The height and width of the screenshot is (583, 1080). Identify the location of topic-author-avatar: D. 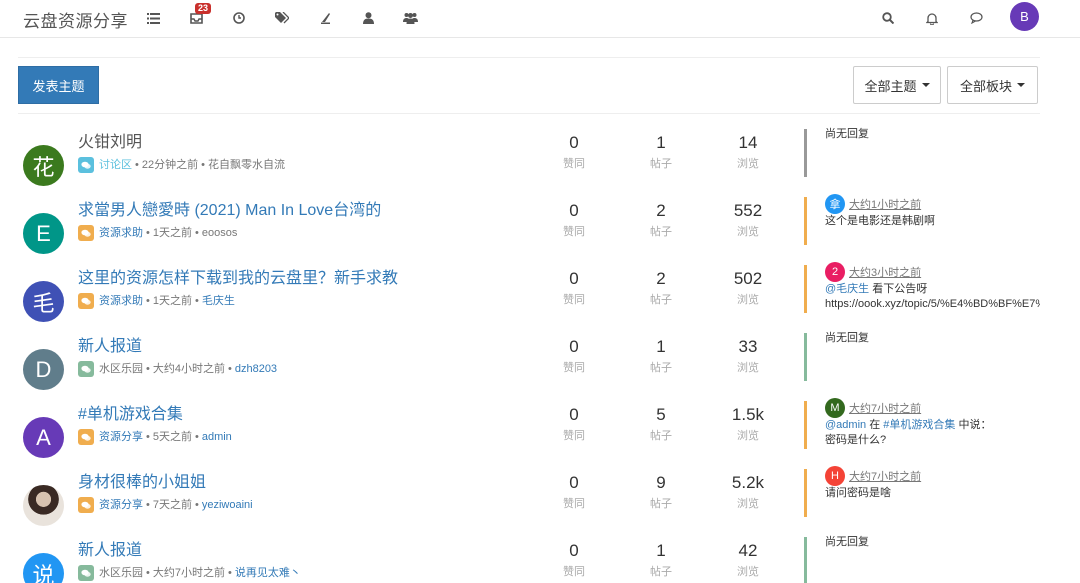
(43, 369).